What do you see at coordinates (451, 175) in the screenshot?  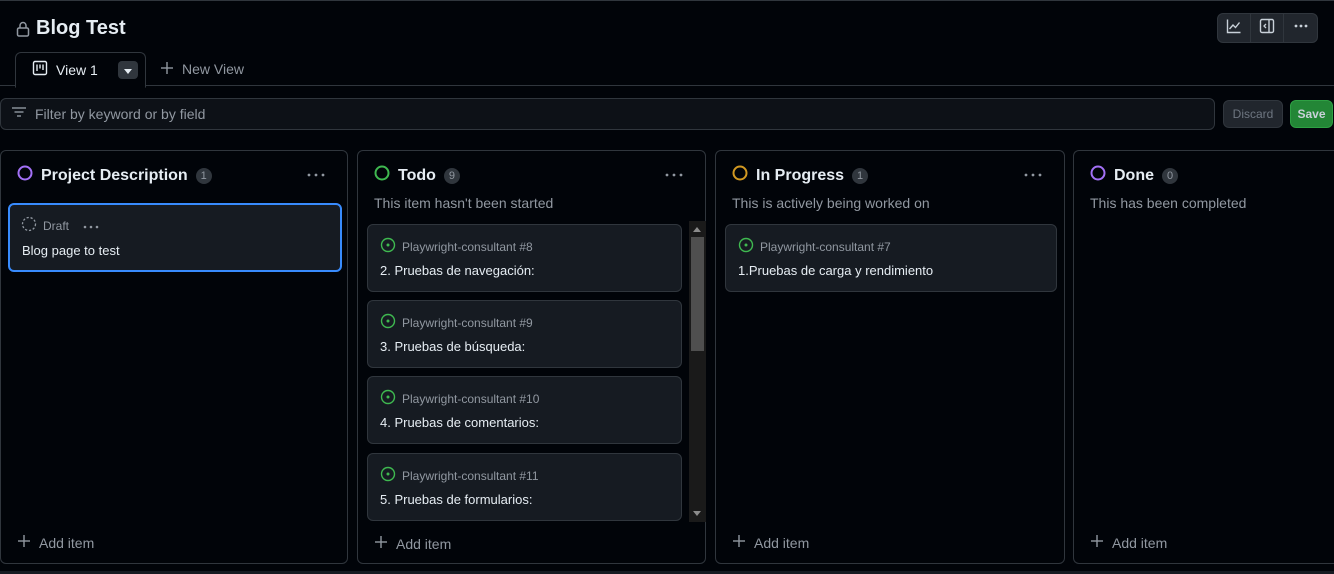 I see `count-badge: 9` at bounding box center [451, 175].